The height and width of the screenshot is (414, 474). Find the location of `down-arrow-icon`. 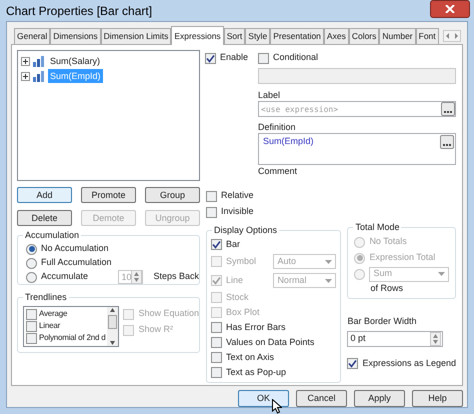

down-arrow-icon is located at coordinates (112, 343).